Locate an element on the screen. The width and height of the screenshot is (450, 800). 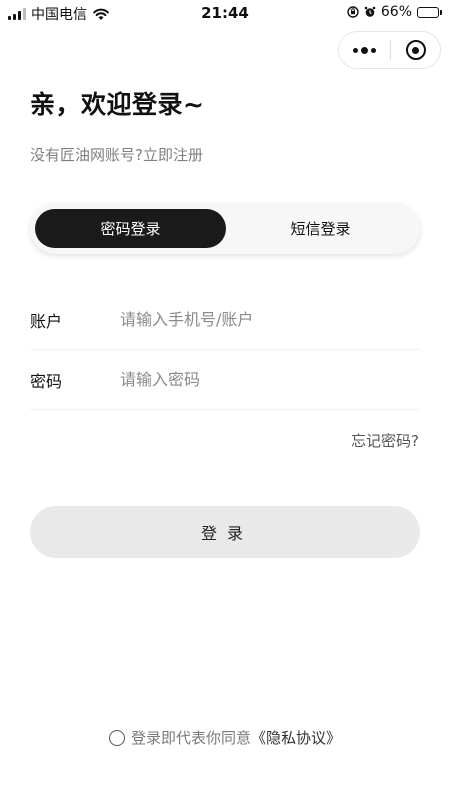
more-dots-icon is located at coordinates (355, 50).